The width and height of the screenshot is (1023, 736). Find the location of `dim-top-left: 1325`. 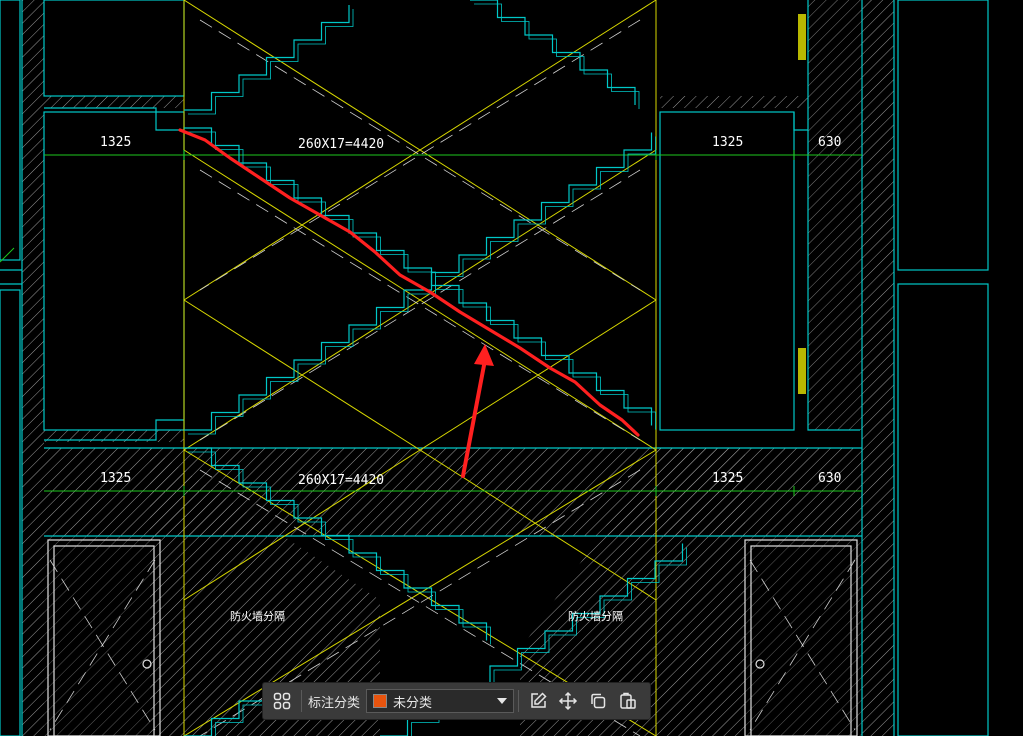

dim-top-left: 1325 is located at coordinates (115, 142).